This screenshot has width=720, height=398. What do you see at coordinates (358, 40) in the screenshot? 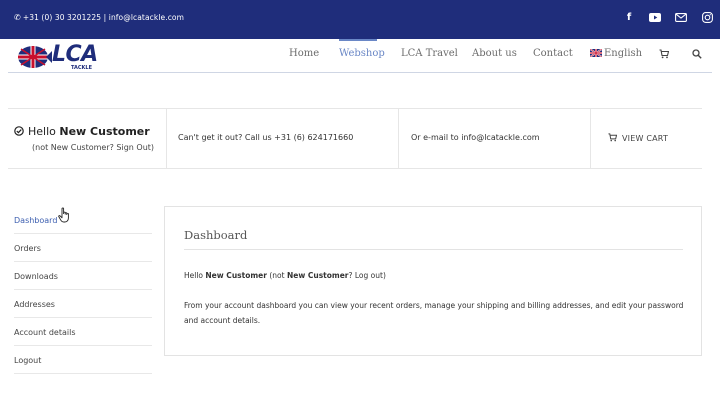
I see `nav-active-indicator` at bounding box center [358, 40].